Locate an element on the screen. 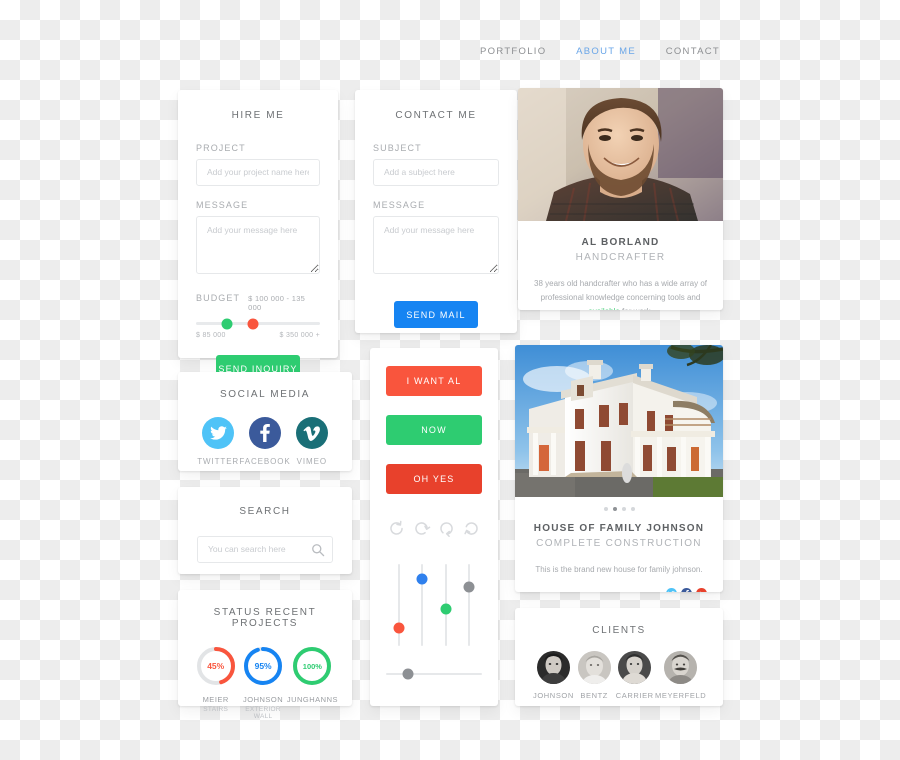 The width and height of the screenshot is (900, 760). client-name-meyerfeld: MEYERFELD is located at coordinates (681, 695).